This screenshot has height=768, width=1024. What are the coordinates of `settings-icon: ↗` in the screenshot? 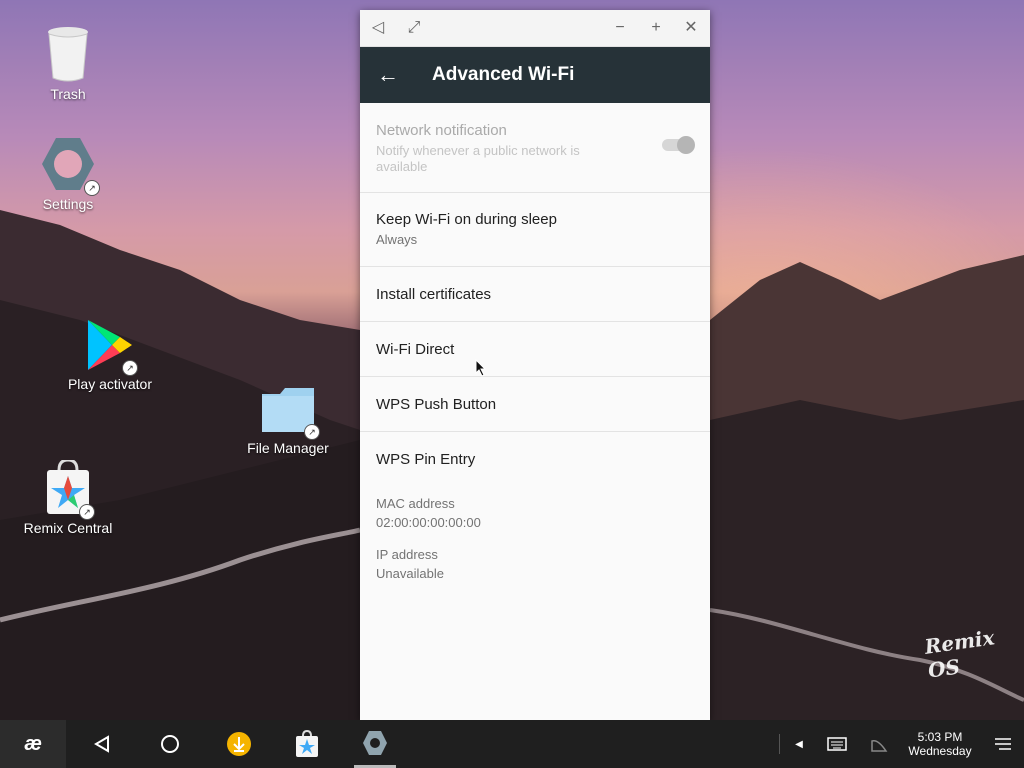 It's located at (70, 166).